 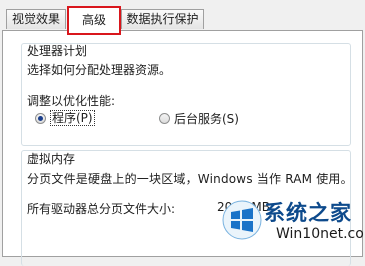 I want to click on tab-data-execution-prevention: 数据执行保护, so click(x=162, y=19).